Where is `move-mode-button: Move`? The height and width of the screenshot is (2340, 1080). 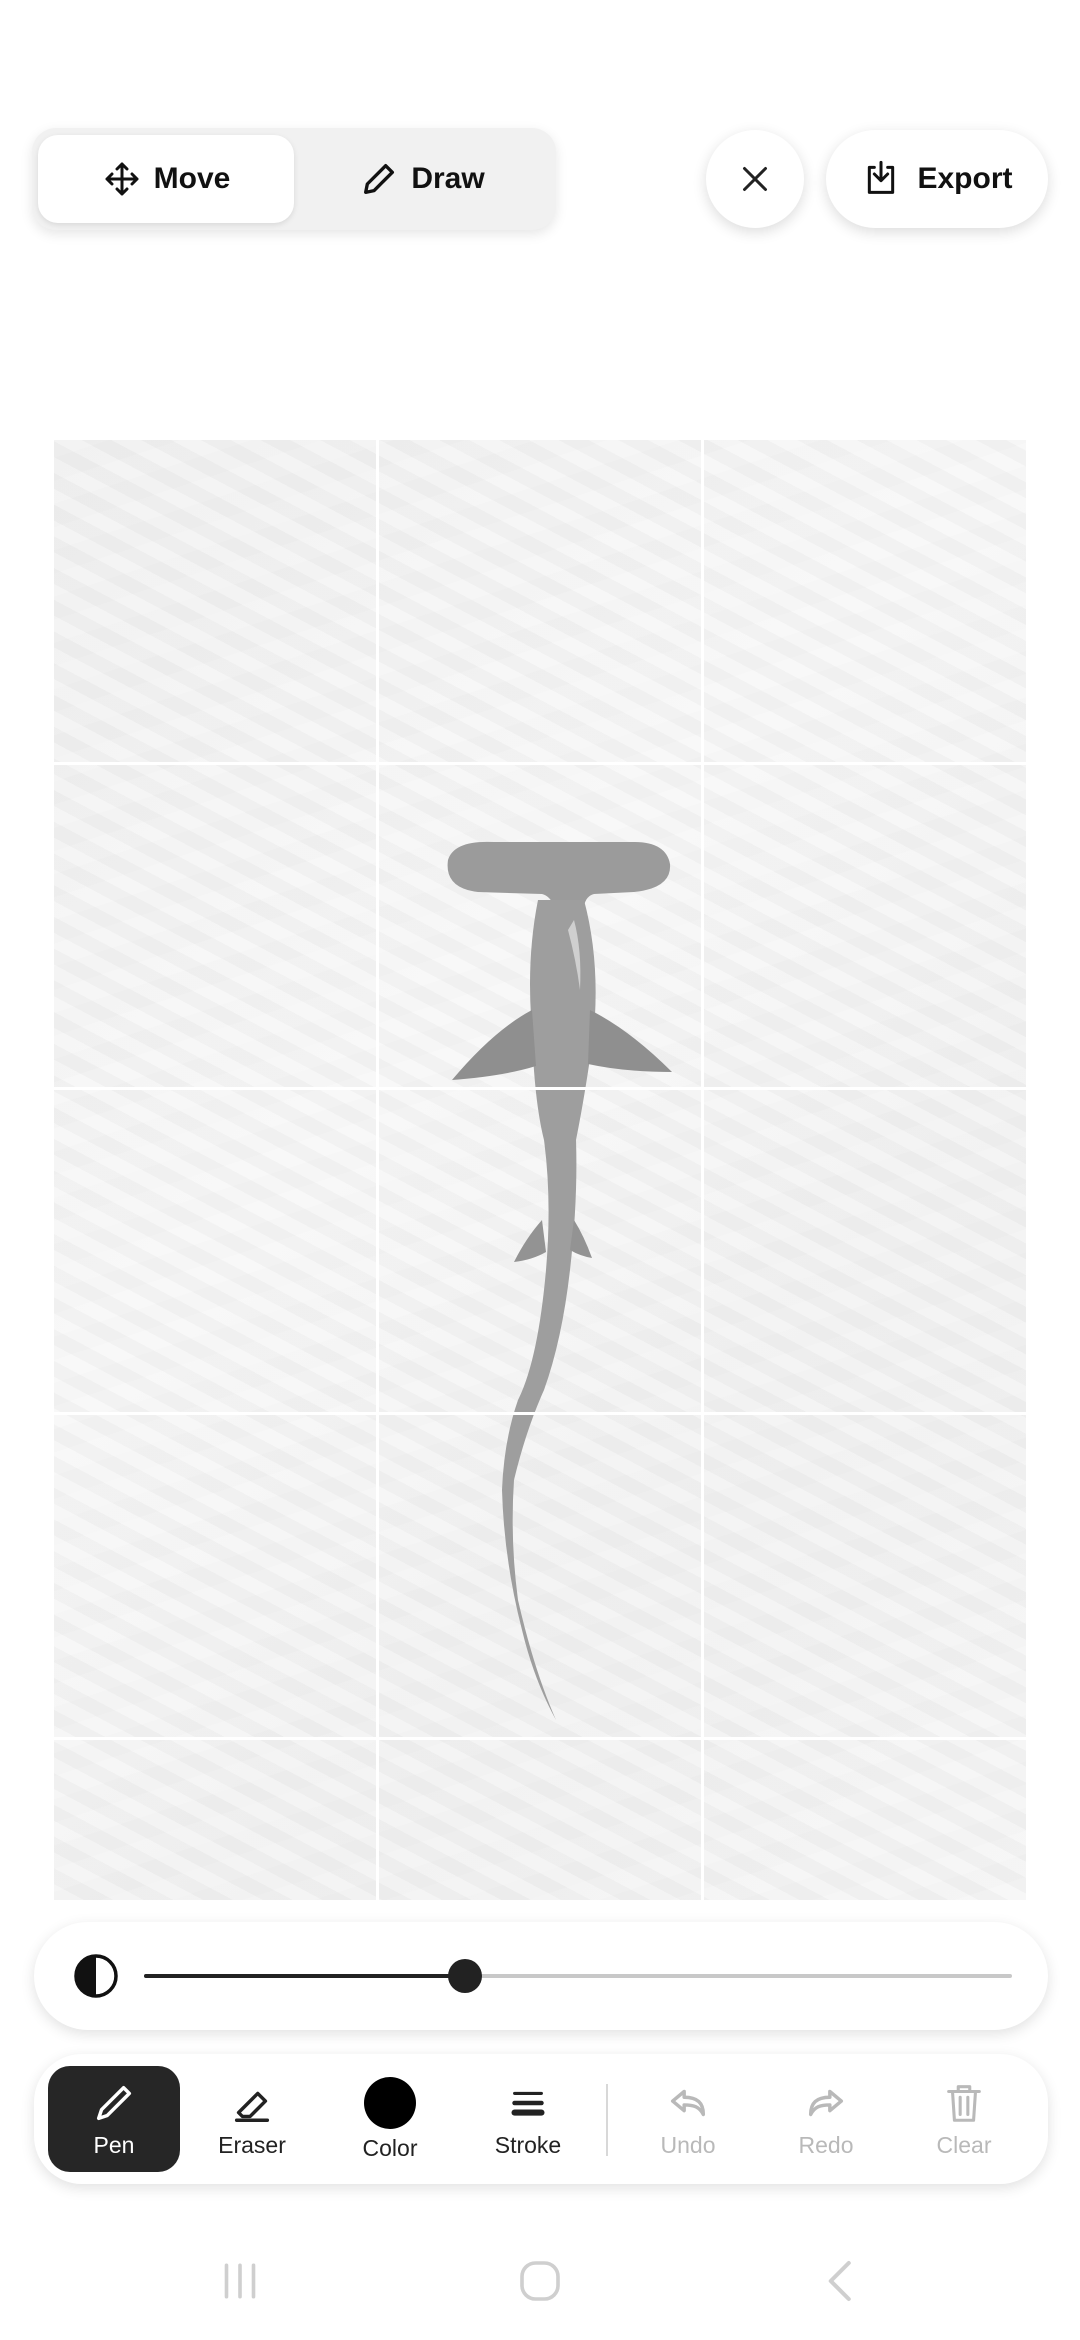 move-mode-button: Move is located at coordinates (166, 179).